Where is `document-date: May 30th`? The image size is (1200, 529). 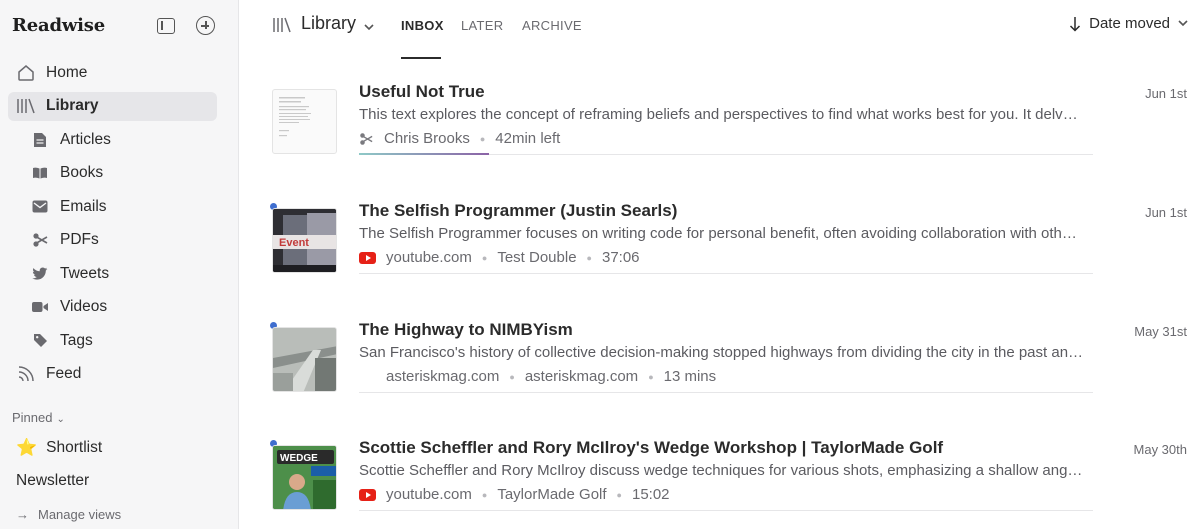 document-date: May 30th is located at coordinates (1160, 449).